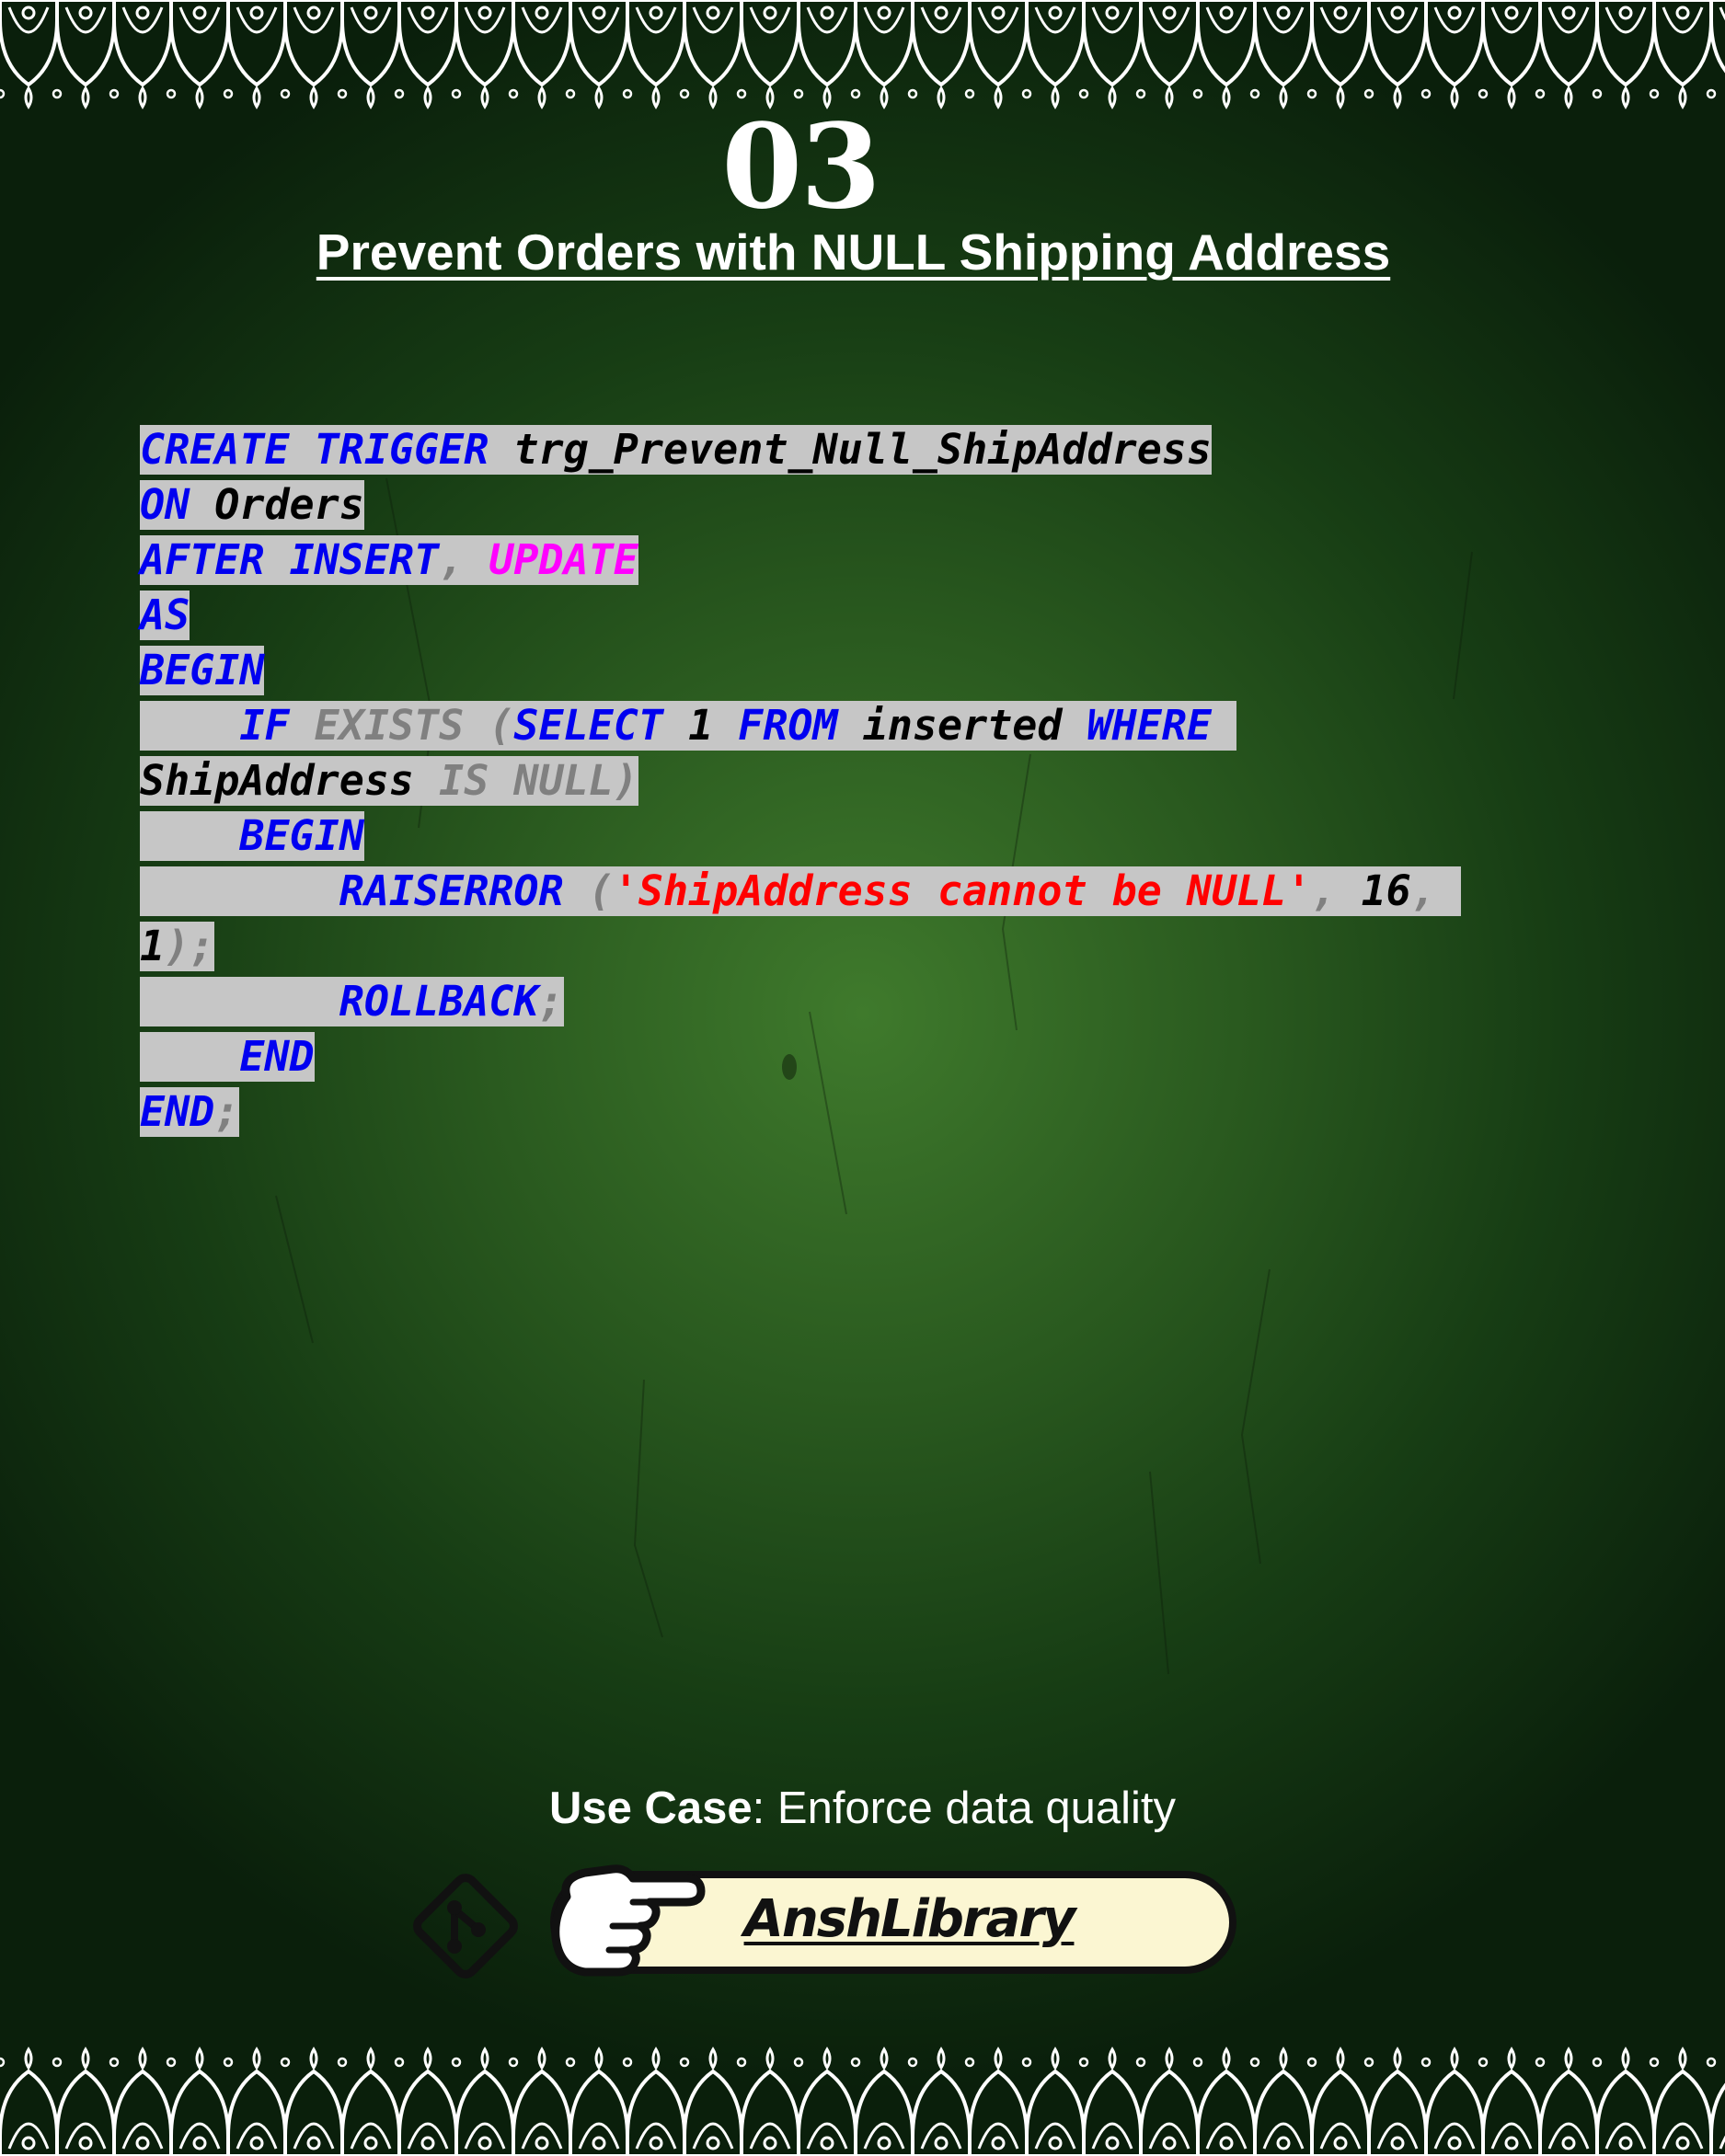 The width and height of the screenshot is (1725, 2156). I want to click on code-token: NULL, so click(563, 780).